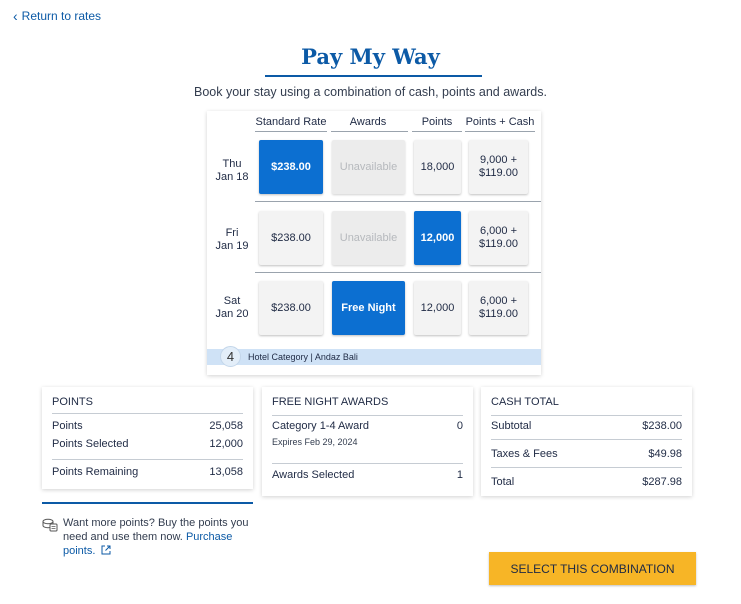 The height and width of the screenshot is (604, 741). What do you see at coordinates (147, 472) in the screenshot?
I see `points-remaining-row: Points Remaining 13,058` at bounding box center [147, 472].